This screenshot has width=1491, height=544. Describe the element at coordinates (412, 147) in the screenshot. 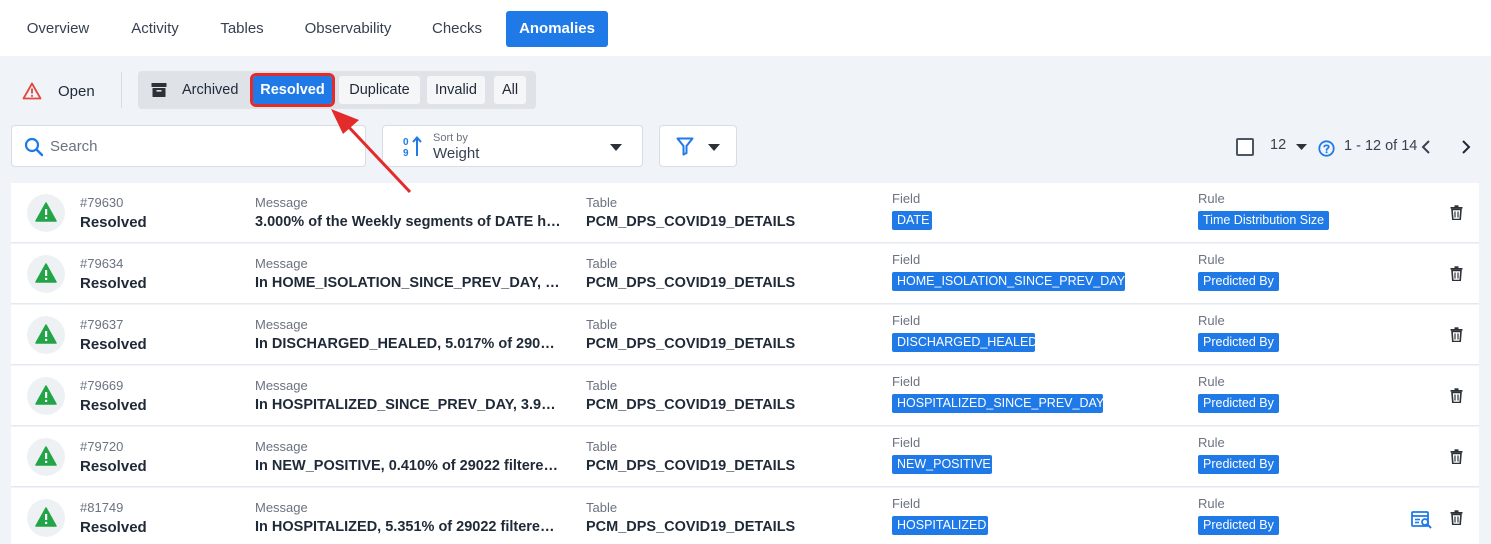

I see `sort-numeric-icon: 0 9` at that location.